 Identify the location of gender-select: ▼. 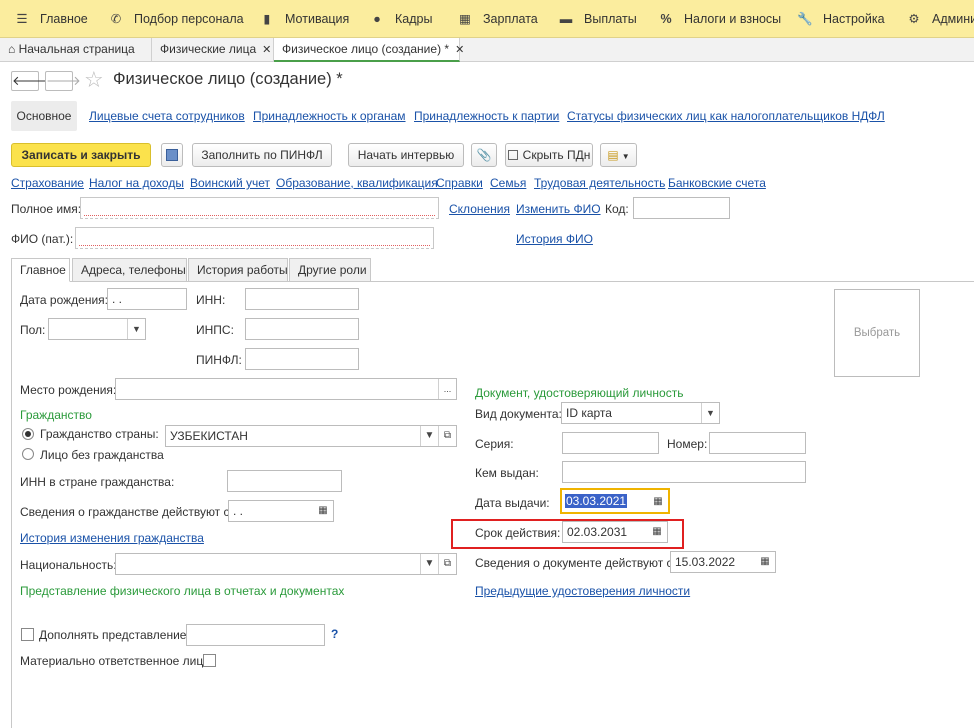
(97, 329).